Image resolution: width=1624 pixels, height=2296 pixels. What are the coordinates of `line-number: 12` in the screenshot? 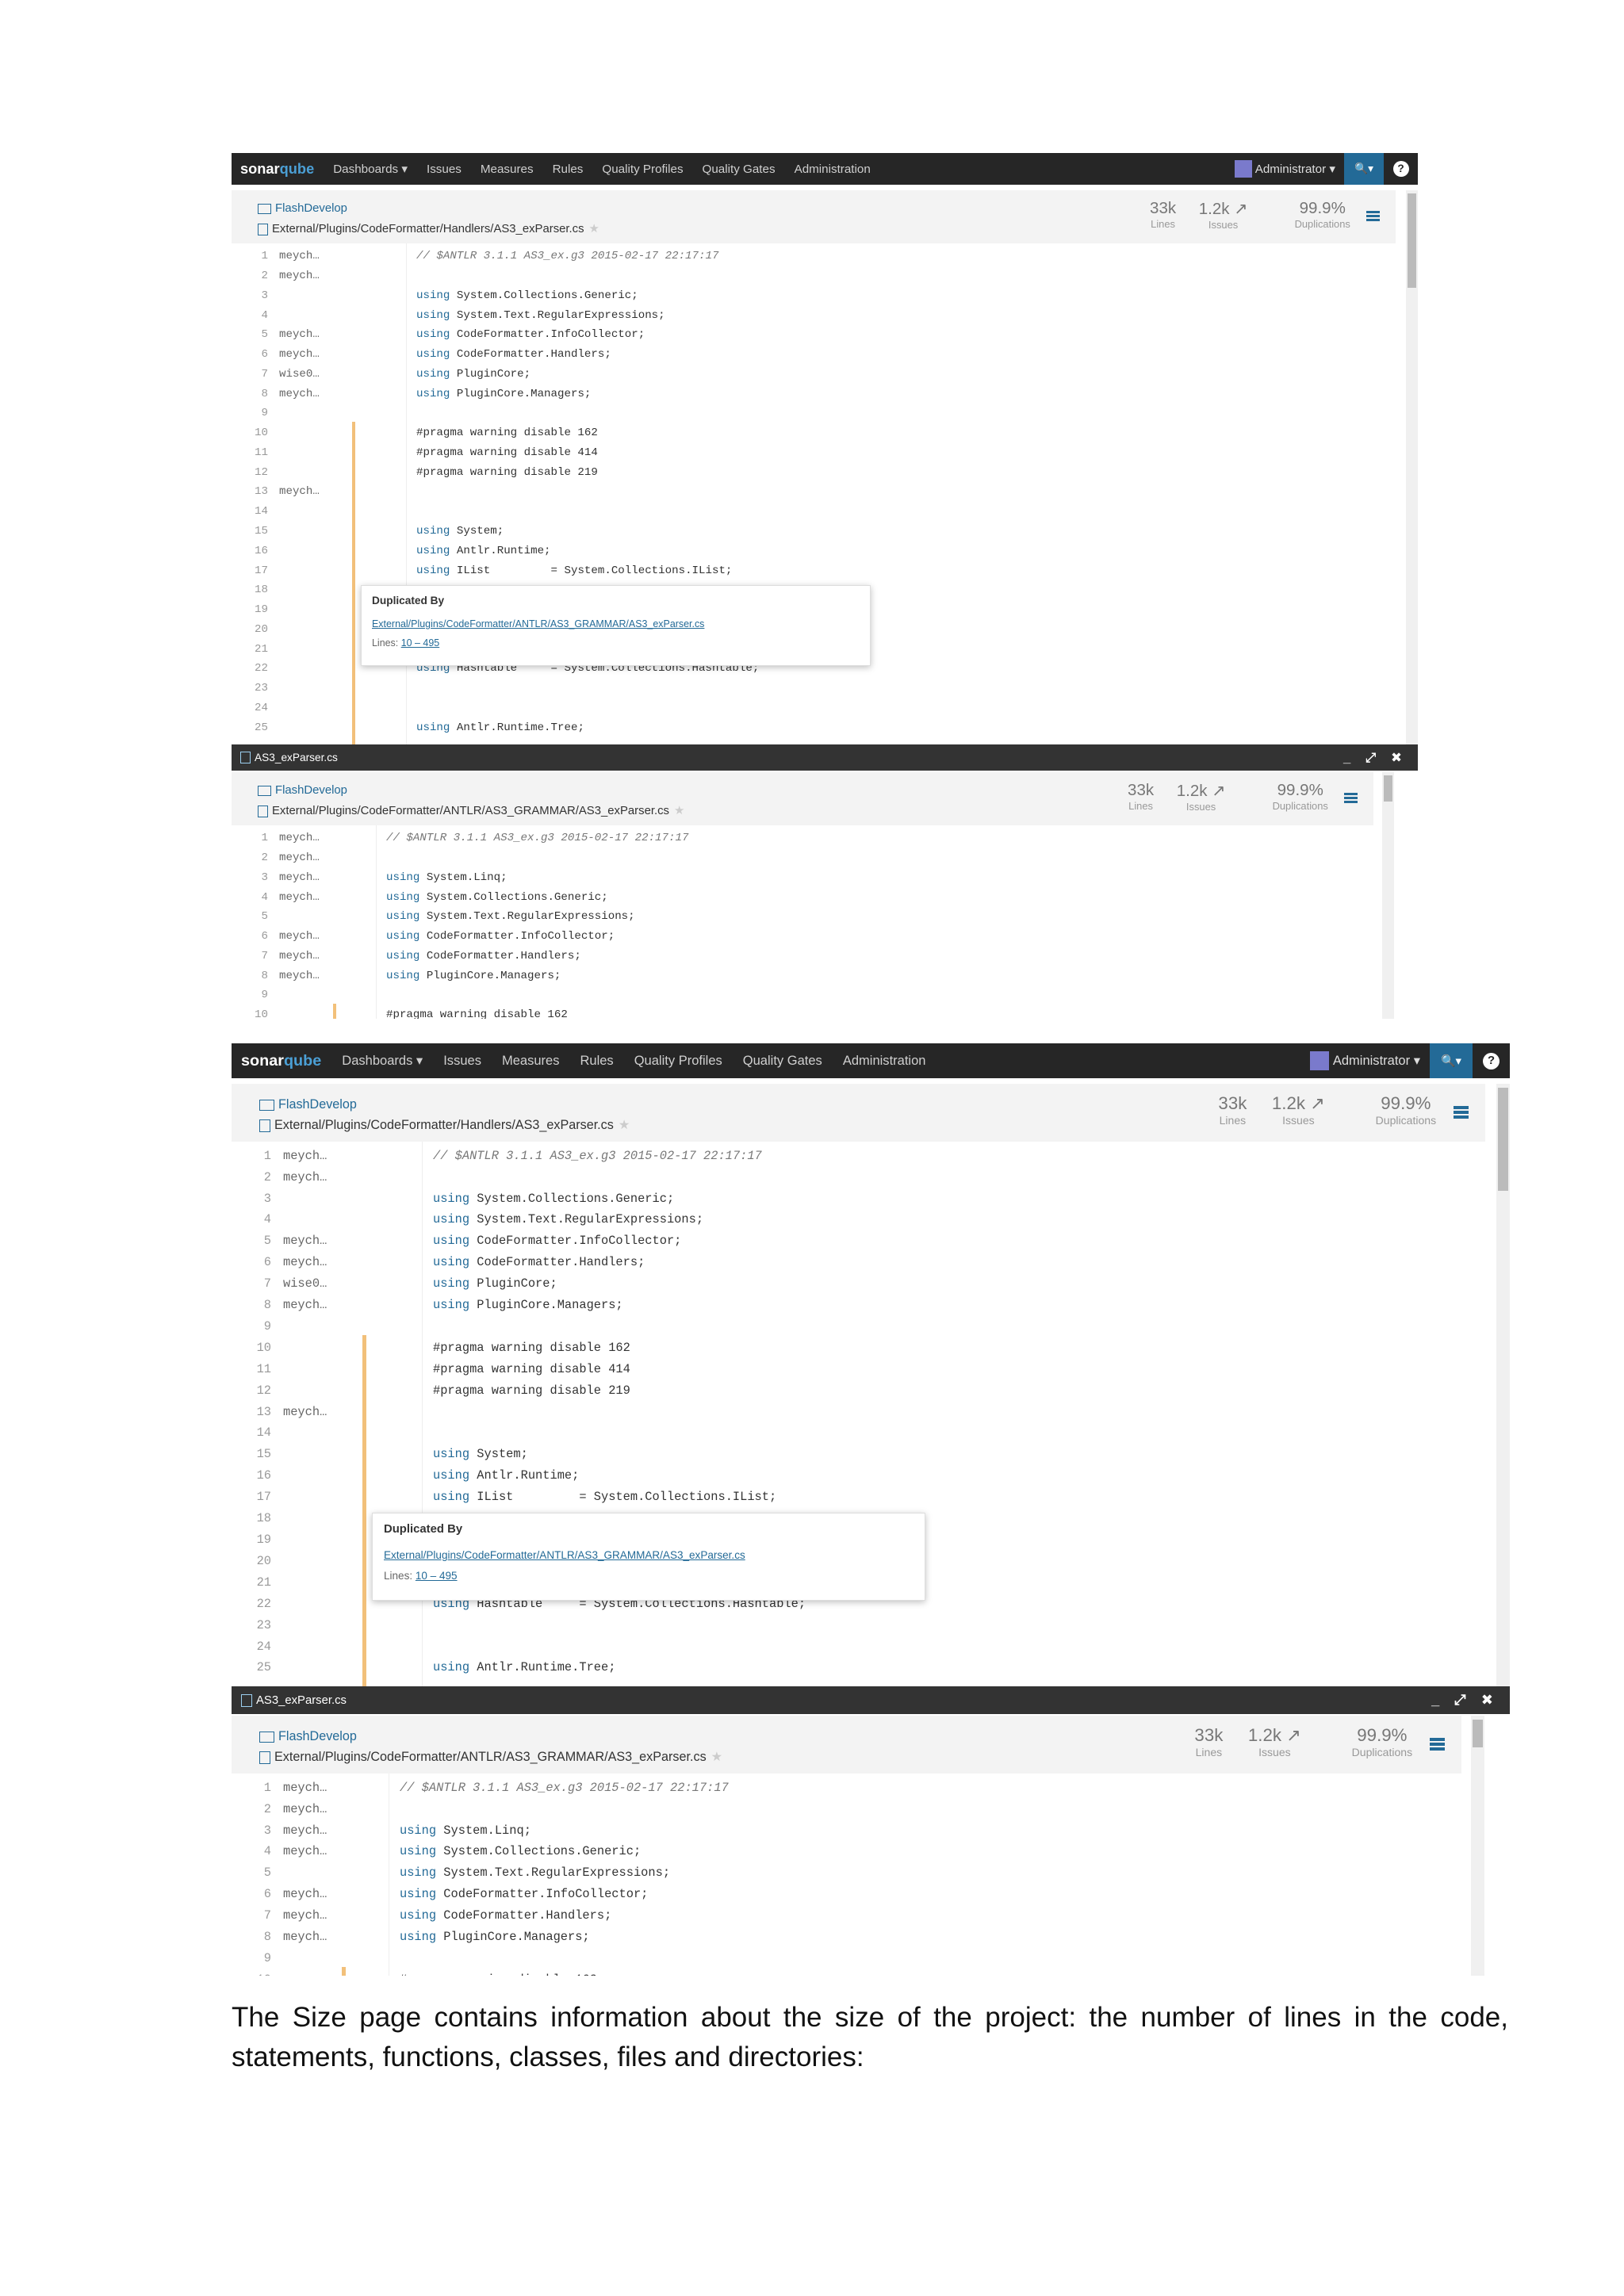 It's located at (251, 1391).